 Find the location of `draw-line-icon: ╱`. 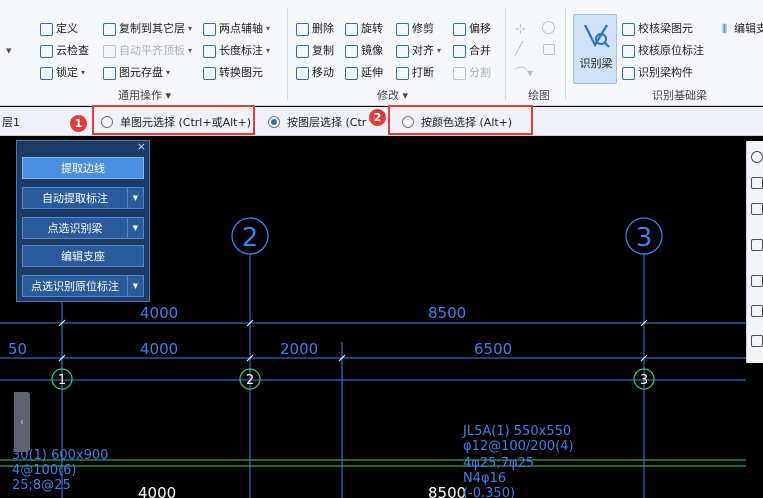

draw-line-icon: ╱ is located at coordinates (519, 49).